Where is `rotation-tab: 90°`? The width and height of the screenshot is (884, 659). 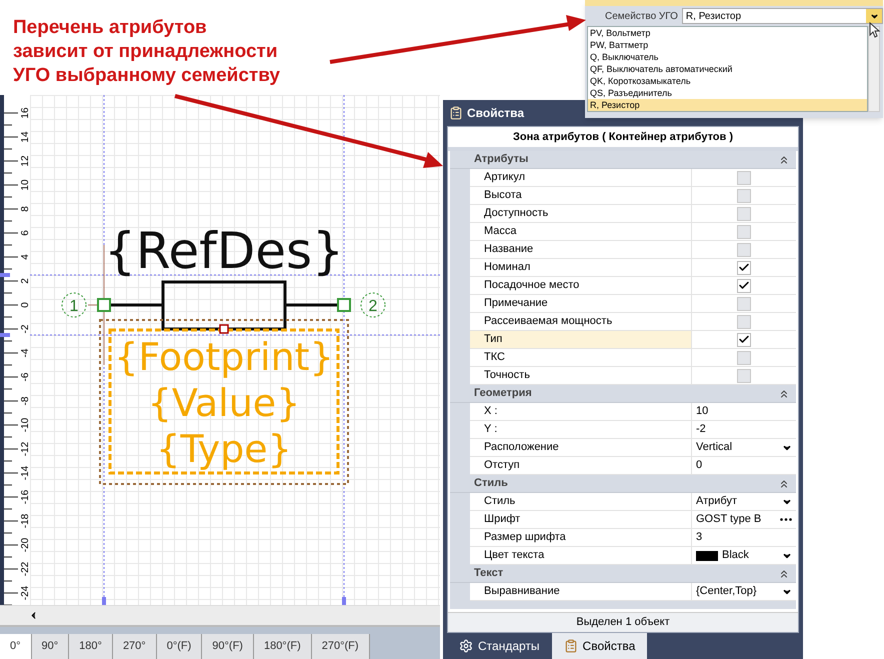
rotation-tab: 90° is located at coordinates (51, 646).